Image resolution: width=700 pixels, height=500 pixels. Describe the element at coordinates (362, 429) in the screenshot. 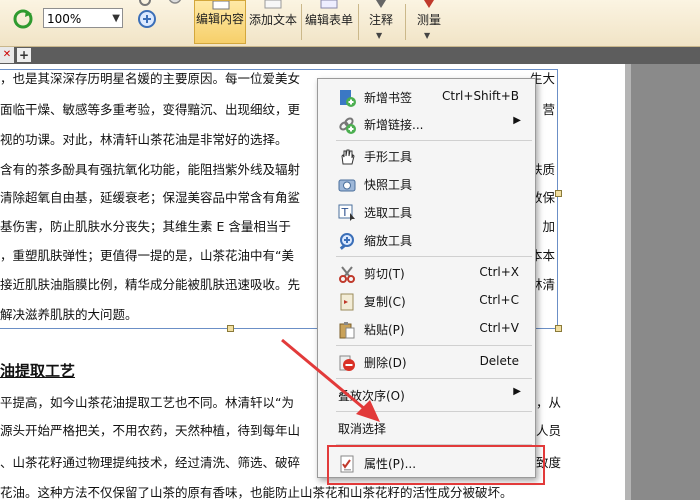

I see `menu-item-label: 取消选择` at that location.